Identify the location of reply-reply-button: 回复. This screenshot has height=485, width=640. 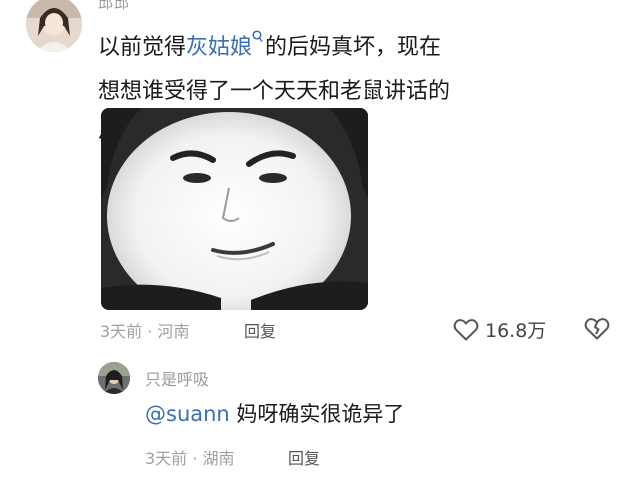
(304, 457).